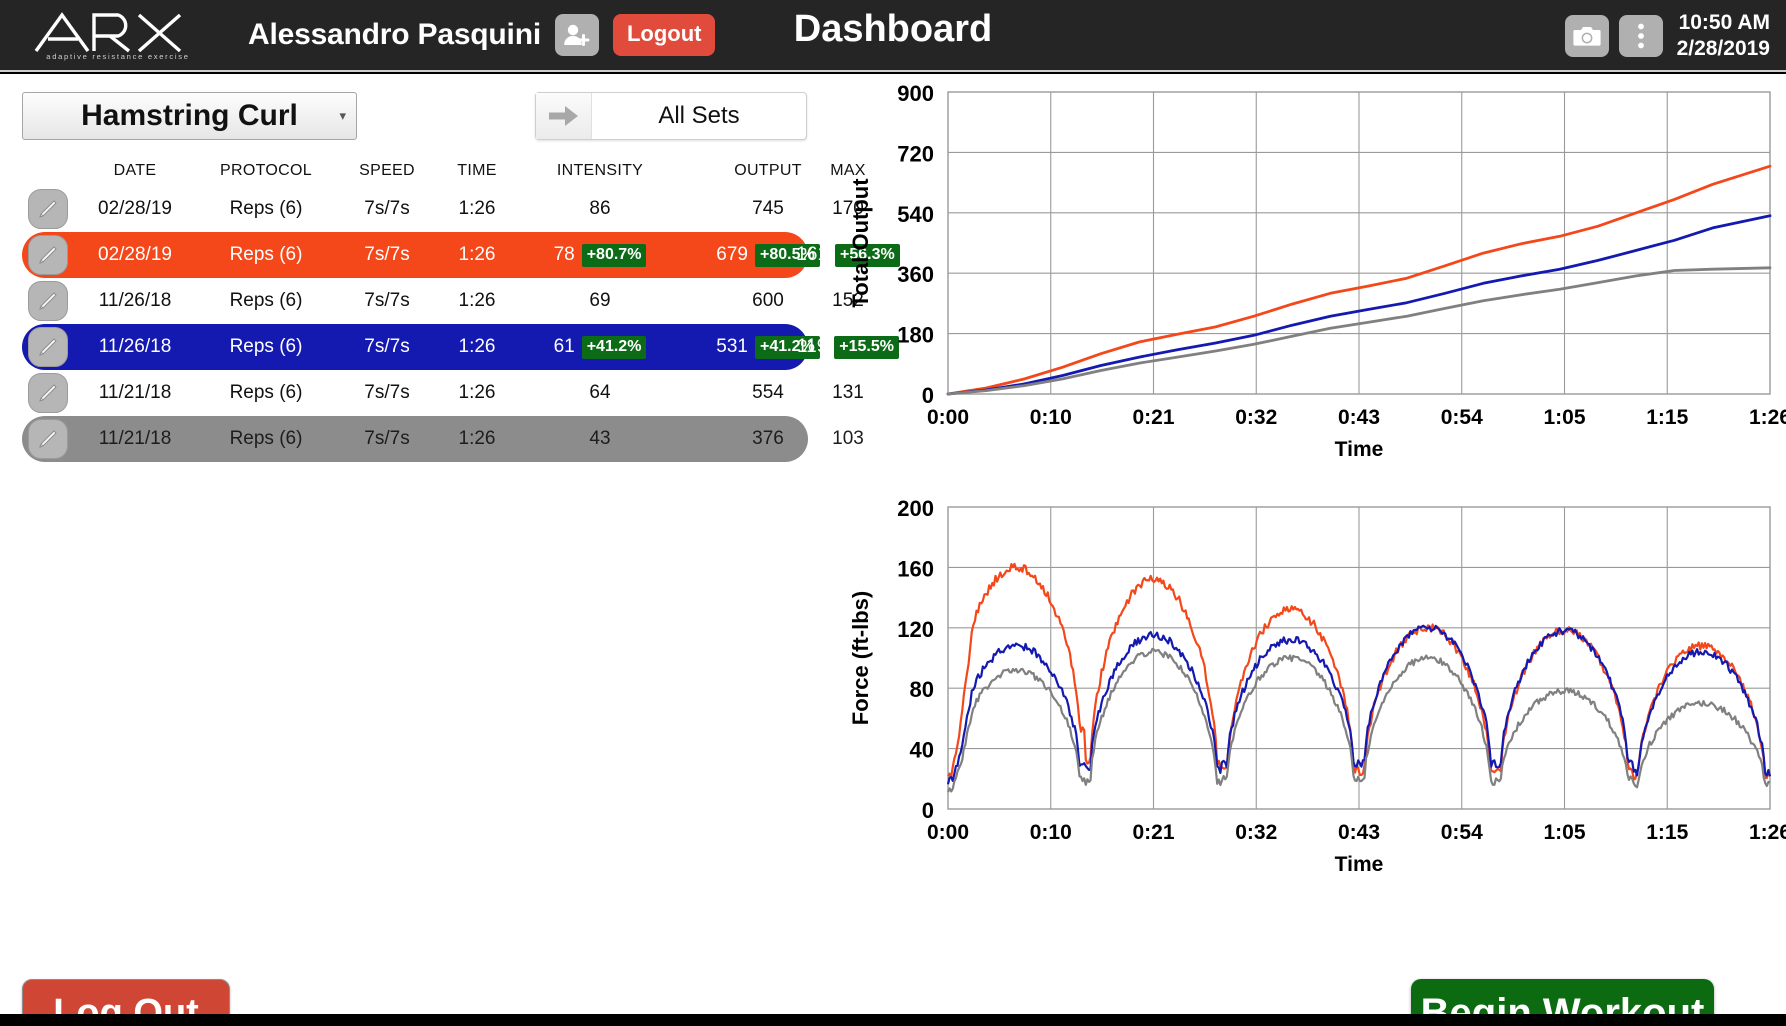  What do you see at coordinates (915, 629) in the screenshot?
I see `y-tick-label: 120` at bounding box center [915, 629].